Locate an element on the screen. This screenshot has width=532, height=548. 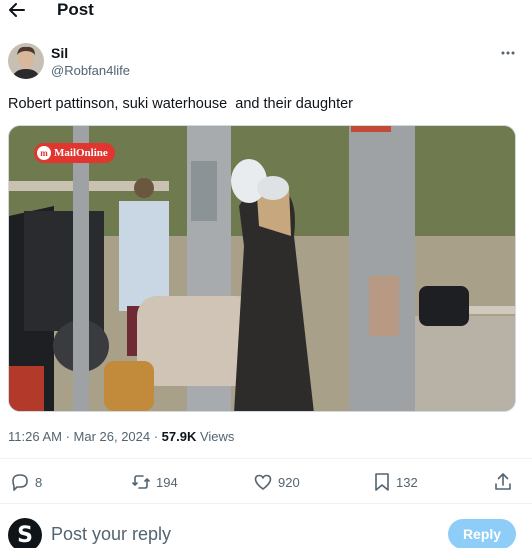
like-count: 920 is located at coordinates (289, 482).